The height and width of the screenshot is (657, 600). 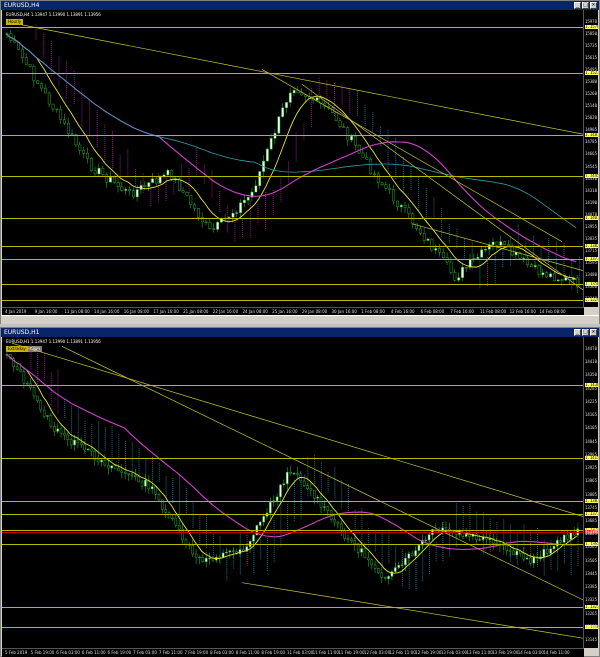 What do you see at coordinates (590, 547) in the screenshot?
I see `price-tick-label: 1.13565` at bounding box center [590, 547].